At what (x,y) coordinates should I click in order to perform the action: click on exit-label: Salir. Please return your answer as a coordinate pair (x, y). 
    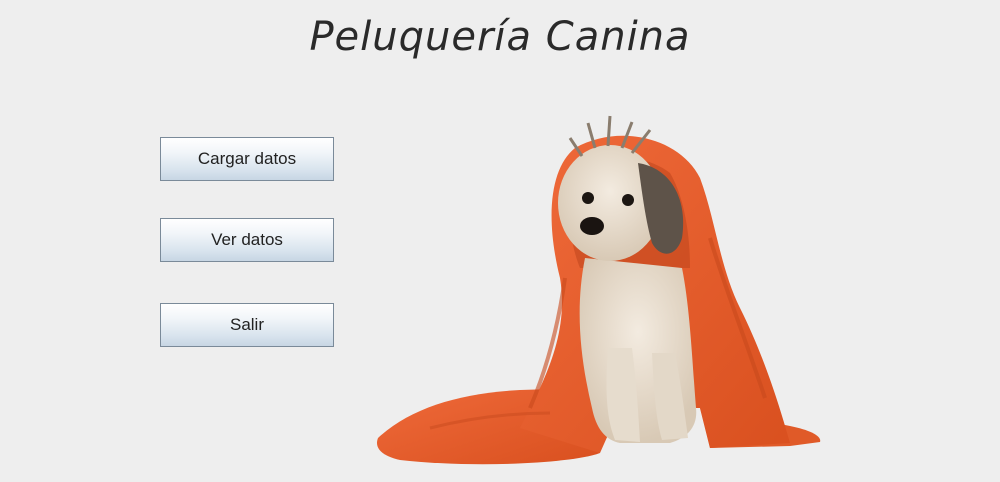
    Looking at the image, I should click on (246, 324).